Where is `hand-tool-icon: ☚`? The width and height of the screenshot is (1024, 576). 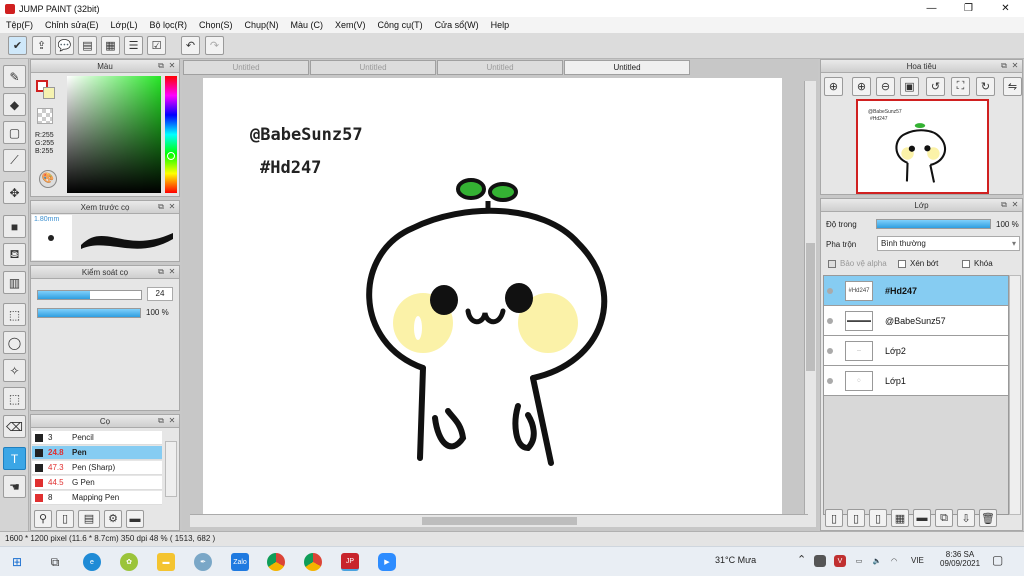
hand-tool-icon: ☚ is located at coordinates (14, 486).